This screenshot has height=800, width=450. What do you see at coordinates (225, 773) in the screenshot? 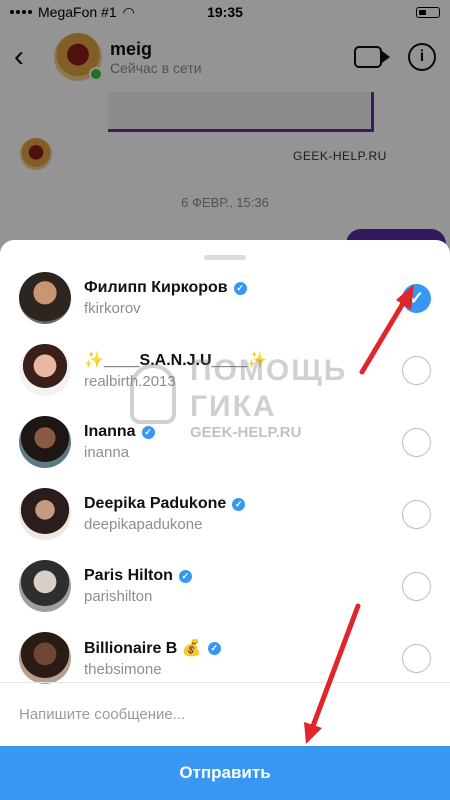
I see `send-button: Отправить` at bounding box center [225, 773].